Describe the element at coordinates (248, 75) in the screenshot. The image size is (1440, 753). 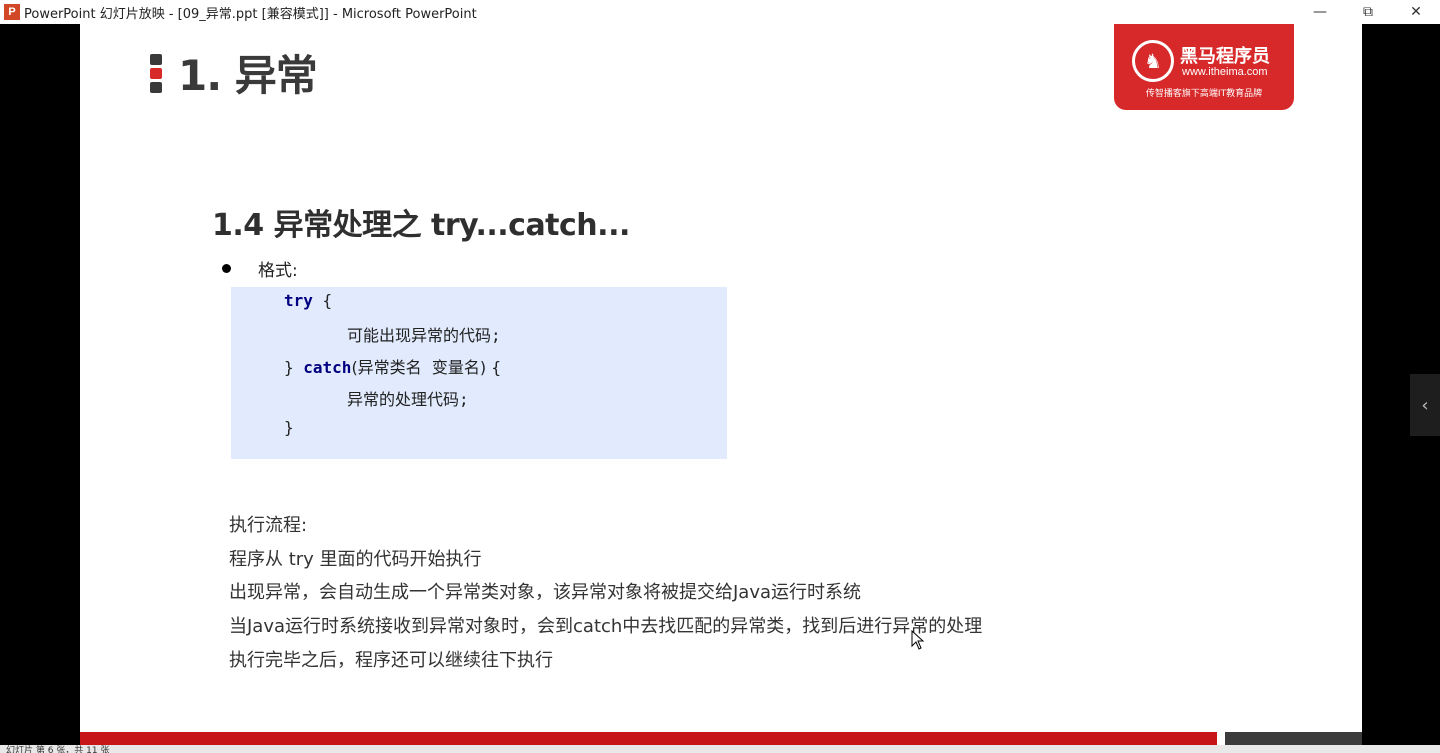
I see `slide-title: 1. 异常` at that location.